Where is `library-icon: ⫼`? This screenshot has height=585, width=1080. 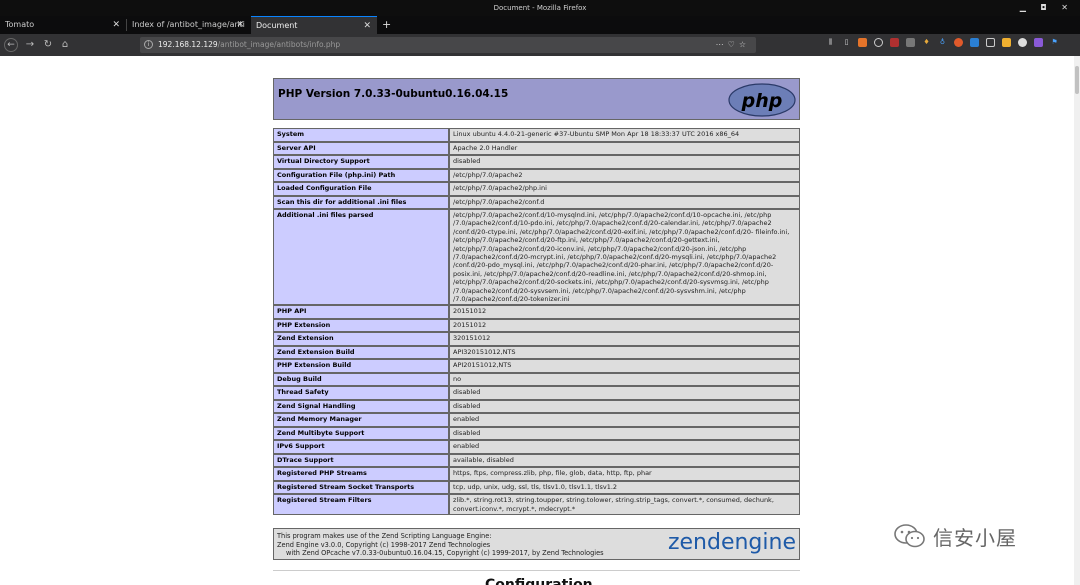
library-icon: ⫼ is located at coordinates (830, 42).